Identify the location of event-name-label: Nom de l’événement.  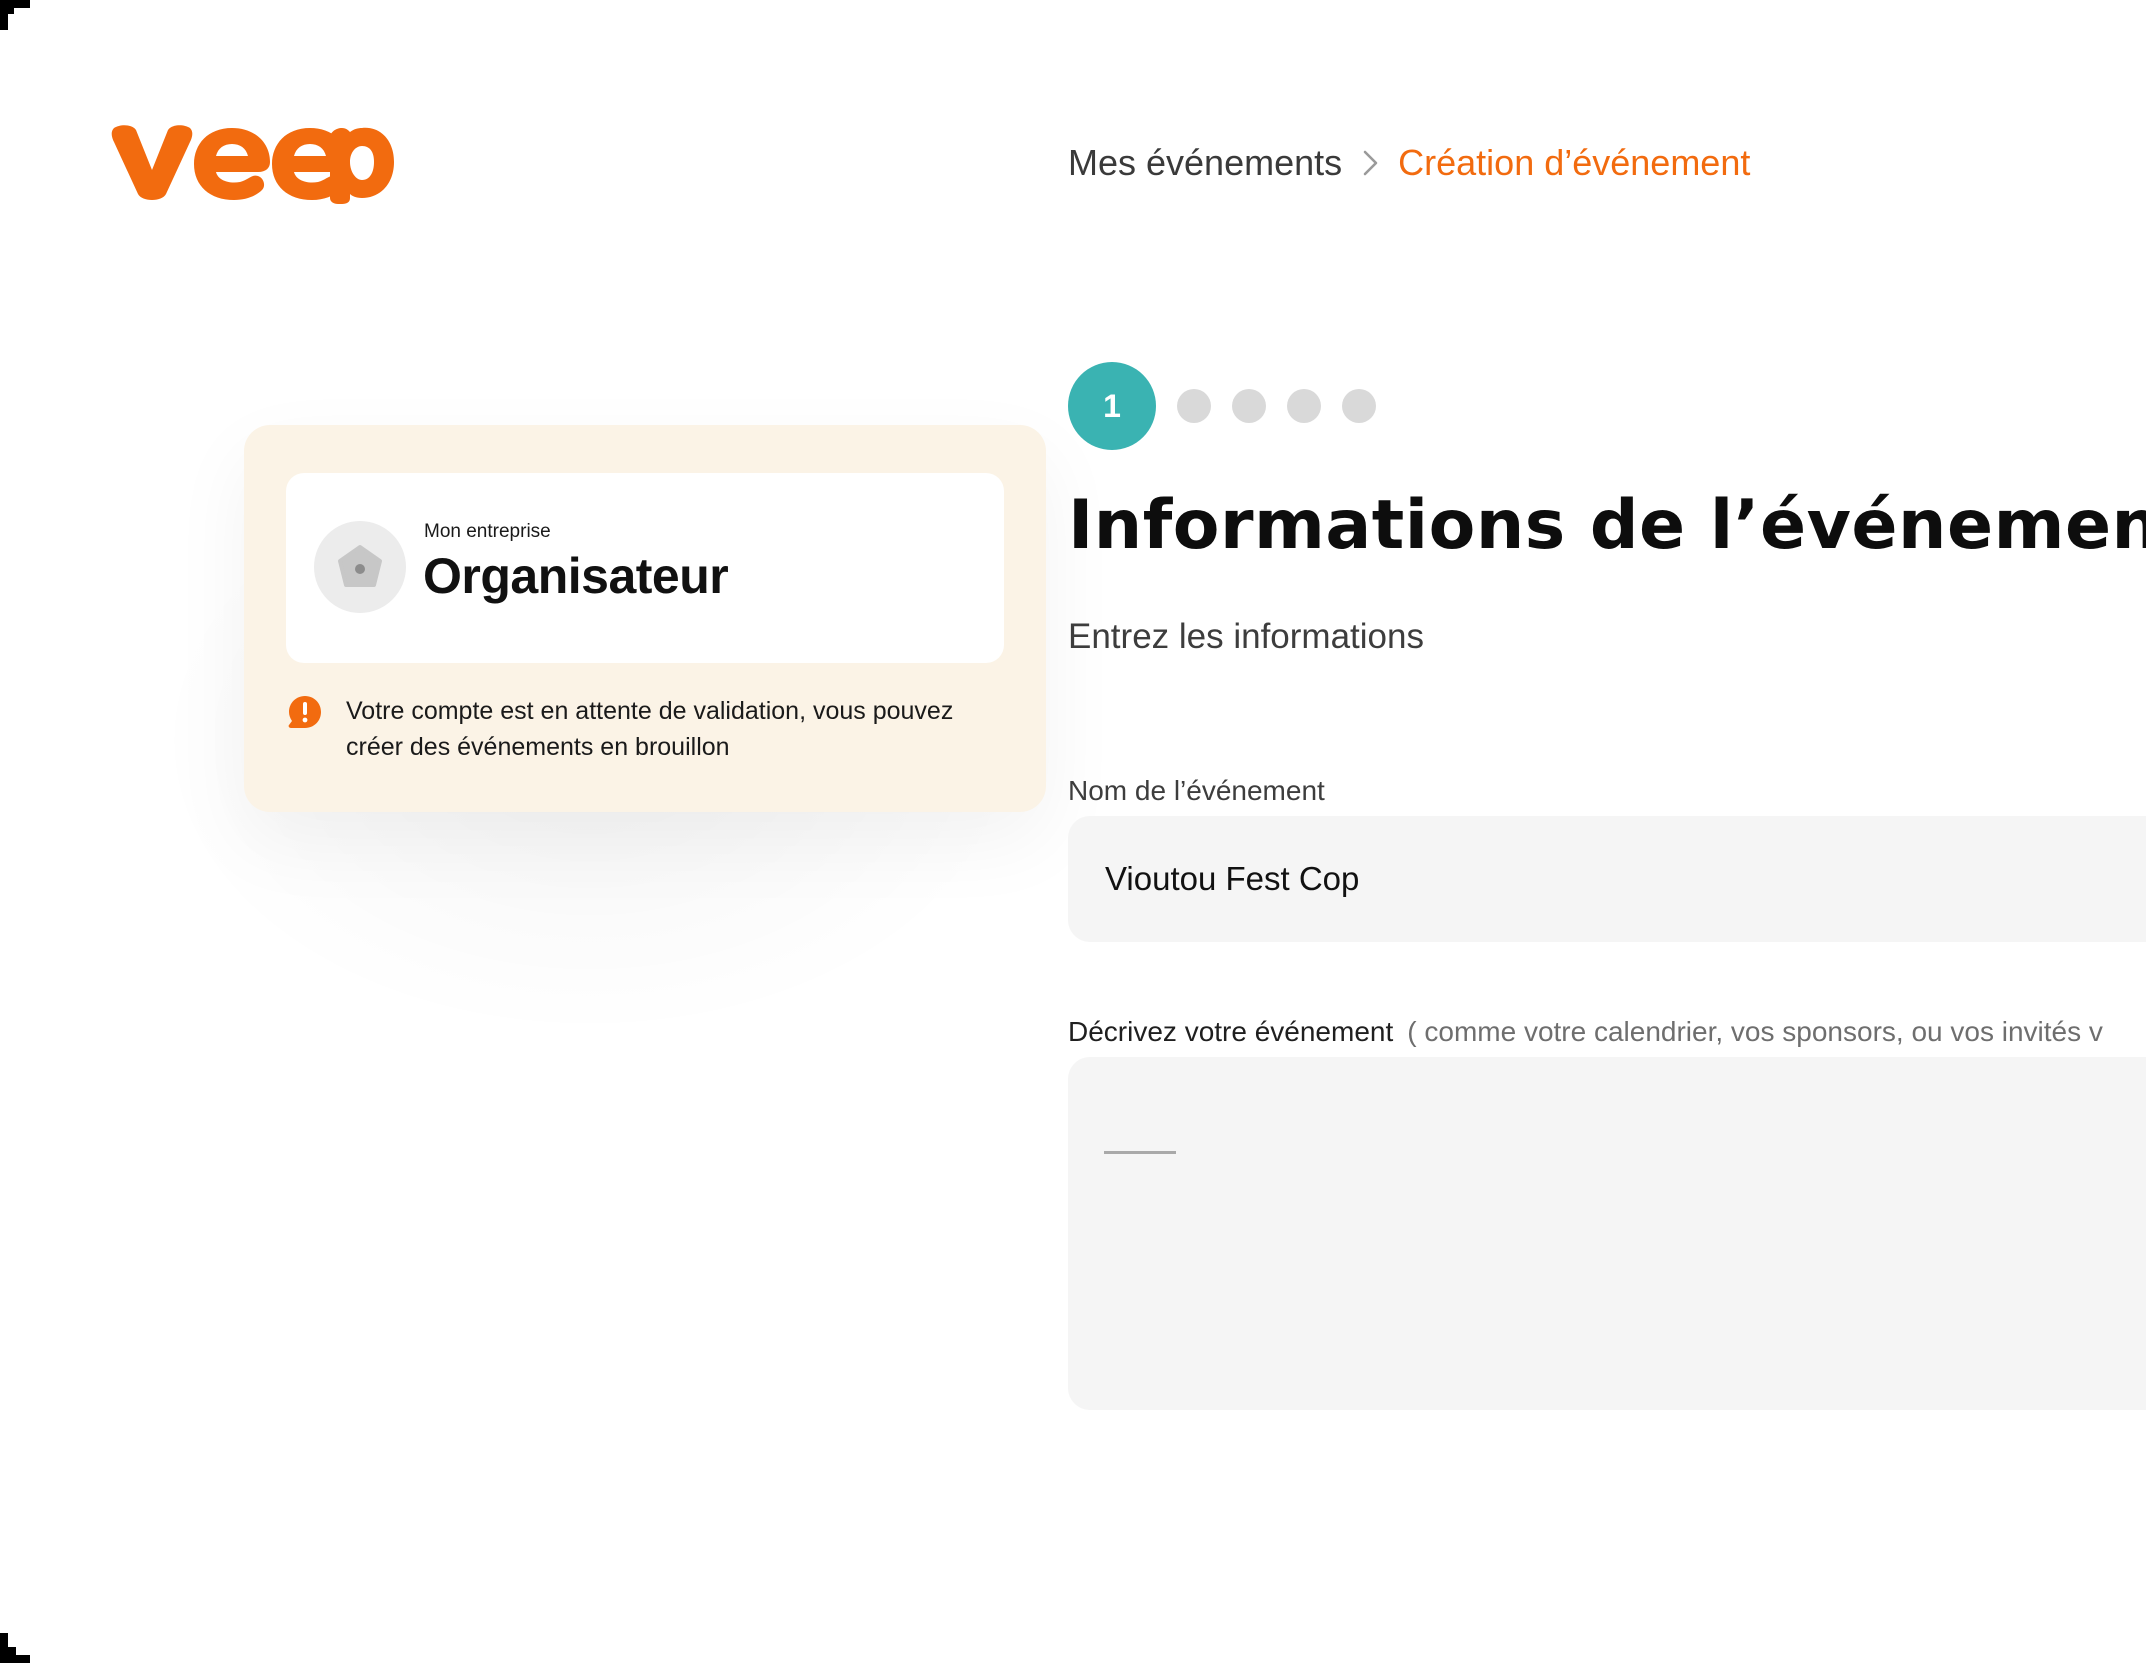
(1196, 790).